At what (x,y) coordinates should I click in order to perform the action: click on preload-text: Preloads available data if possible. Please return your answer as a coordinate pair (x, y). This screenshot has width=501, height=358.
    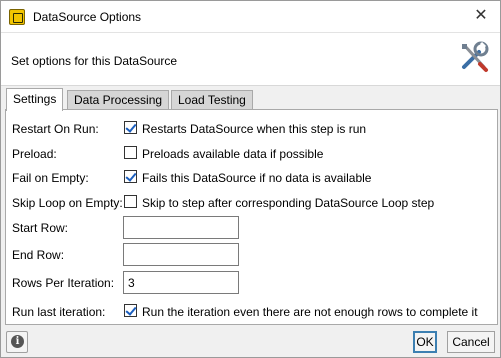
    Looking at the image, I should click on (232, 154).